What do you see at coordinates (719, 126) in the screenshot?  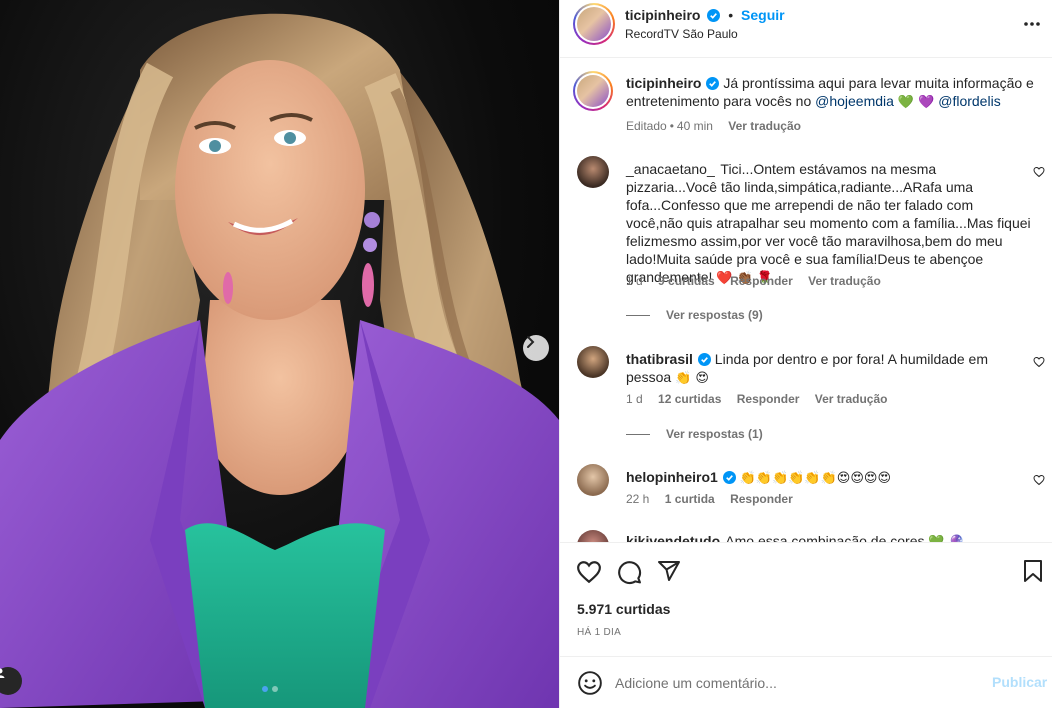 I see `caption-meta: Editado • 40 min Ver tradução` at bounding box center [719, 126].